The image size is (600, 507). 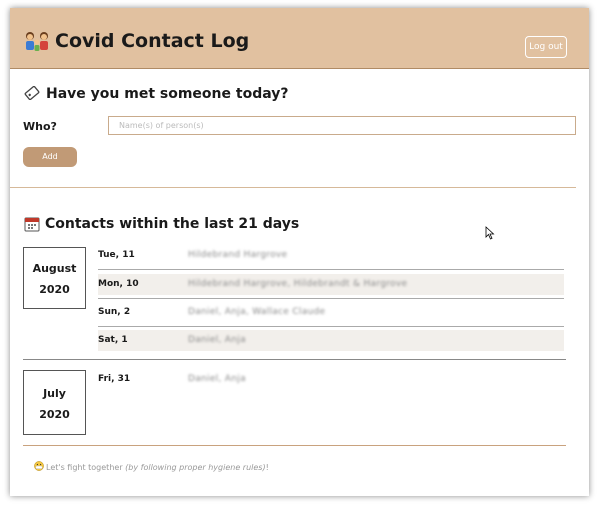 I want to click on footer-italic: (by following proper hygiene rules), so click(x=195, y=467).